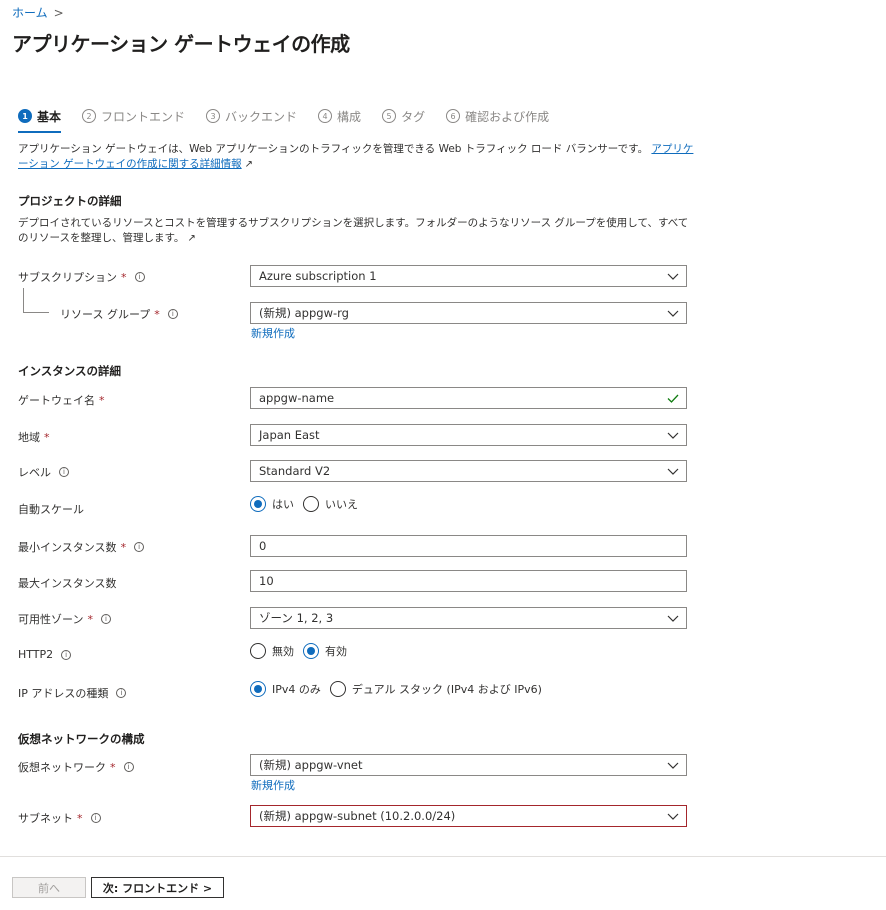 This screenshot has height=910, width=886. What do you see at coordinates (443, 856) in the screenshot?
I see `footer-divider` at bounding box center [443, 856].